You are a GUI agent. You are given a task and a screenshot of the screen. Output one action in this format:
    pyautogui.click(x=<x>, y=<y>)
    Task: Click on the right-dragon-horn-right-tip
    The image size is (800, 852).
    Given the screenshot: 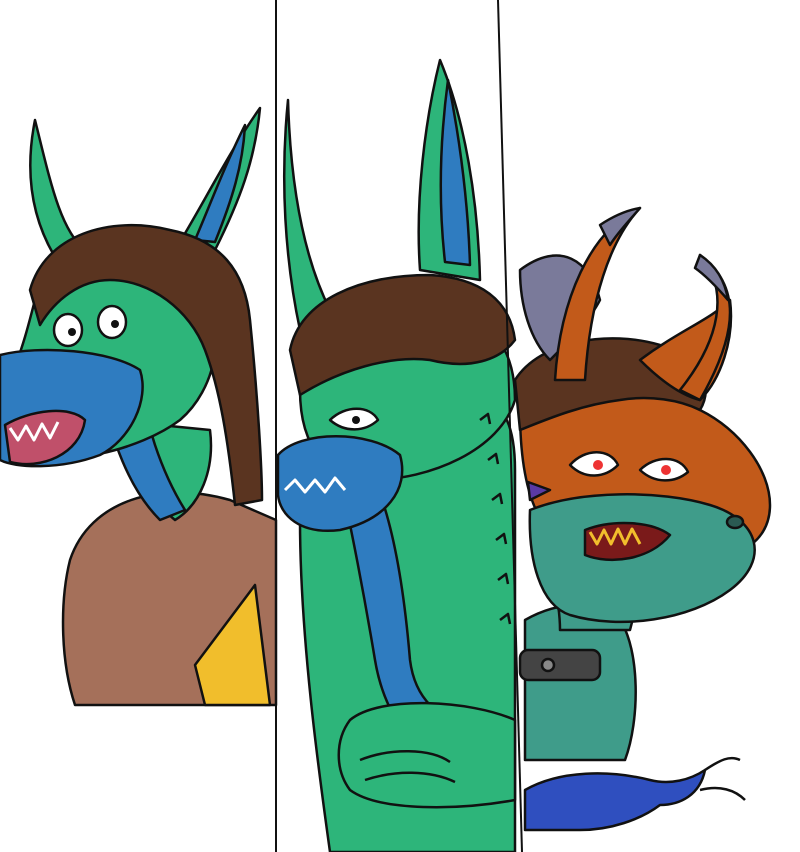 What is the action you would take?
    pyautogui.click(x=711, y=277)
    